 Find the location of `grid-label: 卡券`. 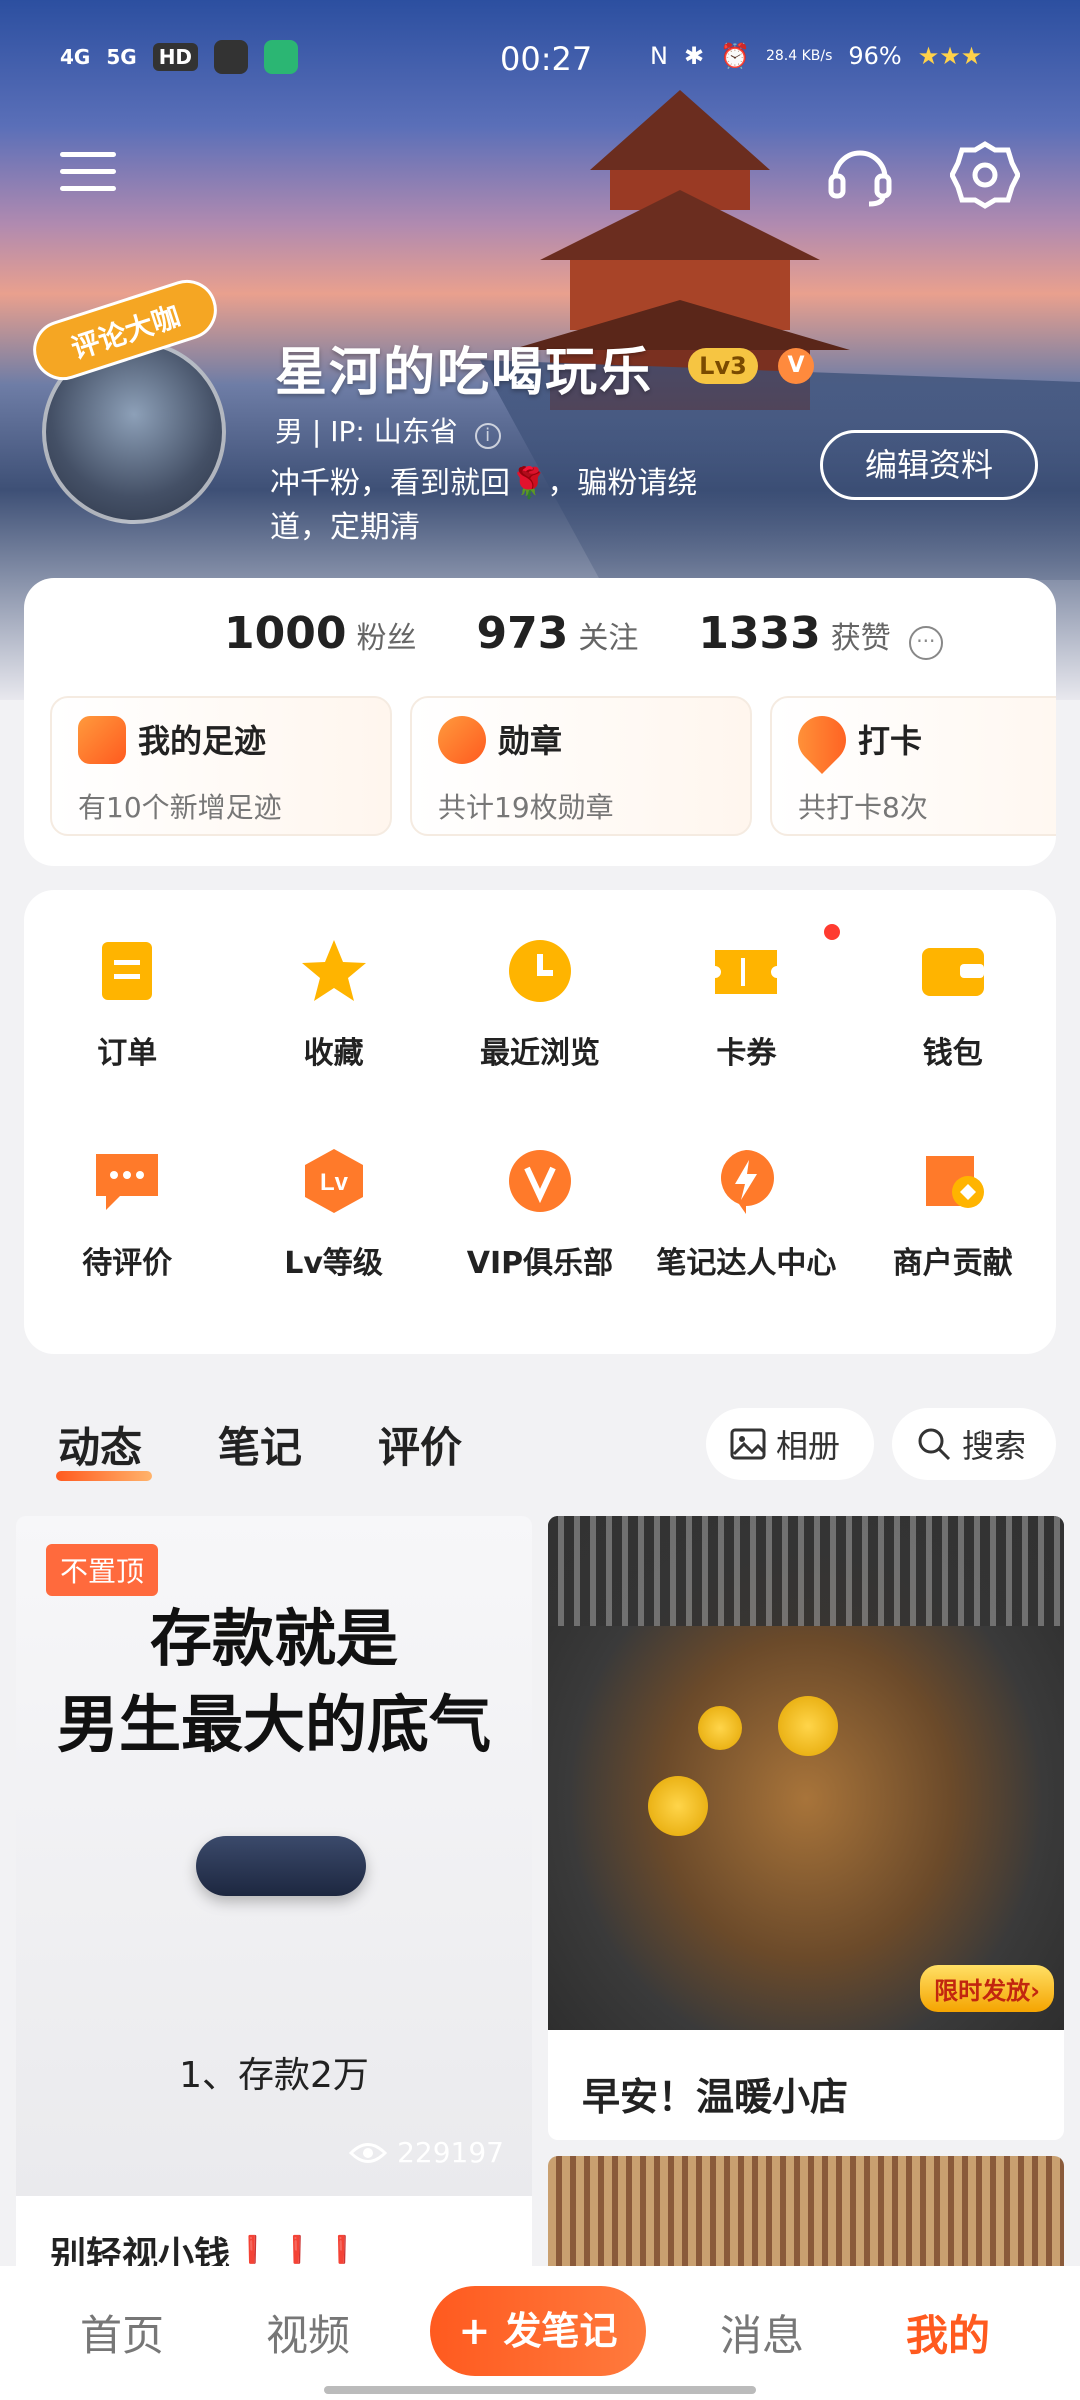

grid-label: 卡券 is located at coordinates (746, 1053).